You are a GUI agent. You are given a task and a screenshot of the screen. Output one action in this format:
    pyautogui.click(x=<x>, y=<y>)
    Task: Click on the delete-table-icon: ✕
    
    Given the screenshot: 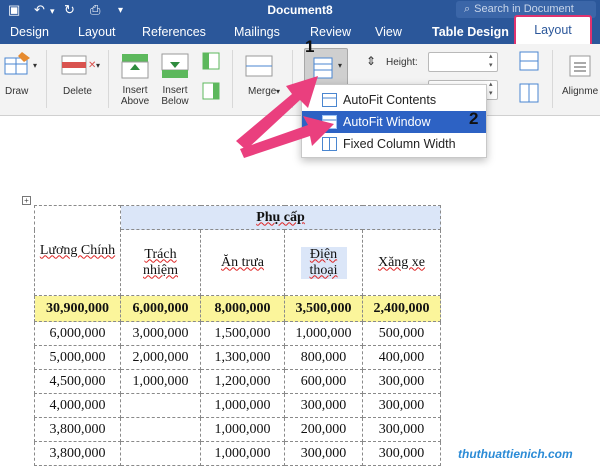 What is the action you would take?
    pyautogui.click(x=78, y=66)
    